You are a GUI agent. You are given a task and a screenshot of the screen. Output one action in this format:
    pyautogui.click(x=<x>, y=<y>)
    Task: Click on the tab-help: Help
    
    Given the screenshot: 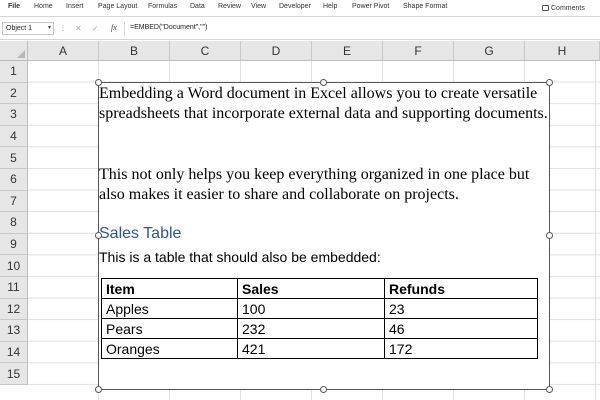 What is the action you would take?
    pyautogui.click(x=330, y=6)
    